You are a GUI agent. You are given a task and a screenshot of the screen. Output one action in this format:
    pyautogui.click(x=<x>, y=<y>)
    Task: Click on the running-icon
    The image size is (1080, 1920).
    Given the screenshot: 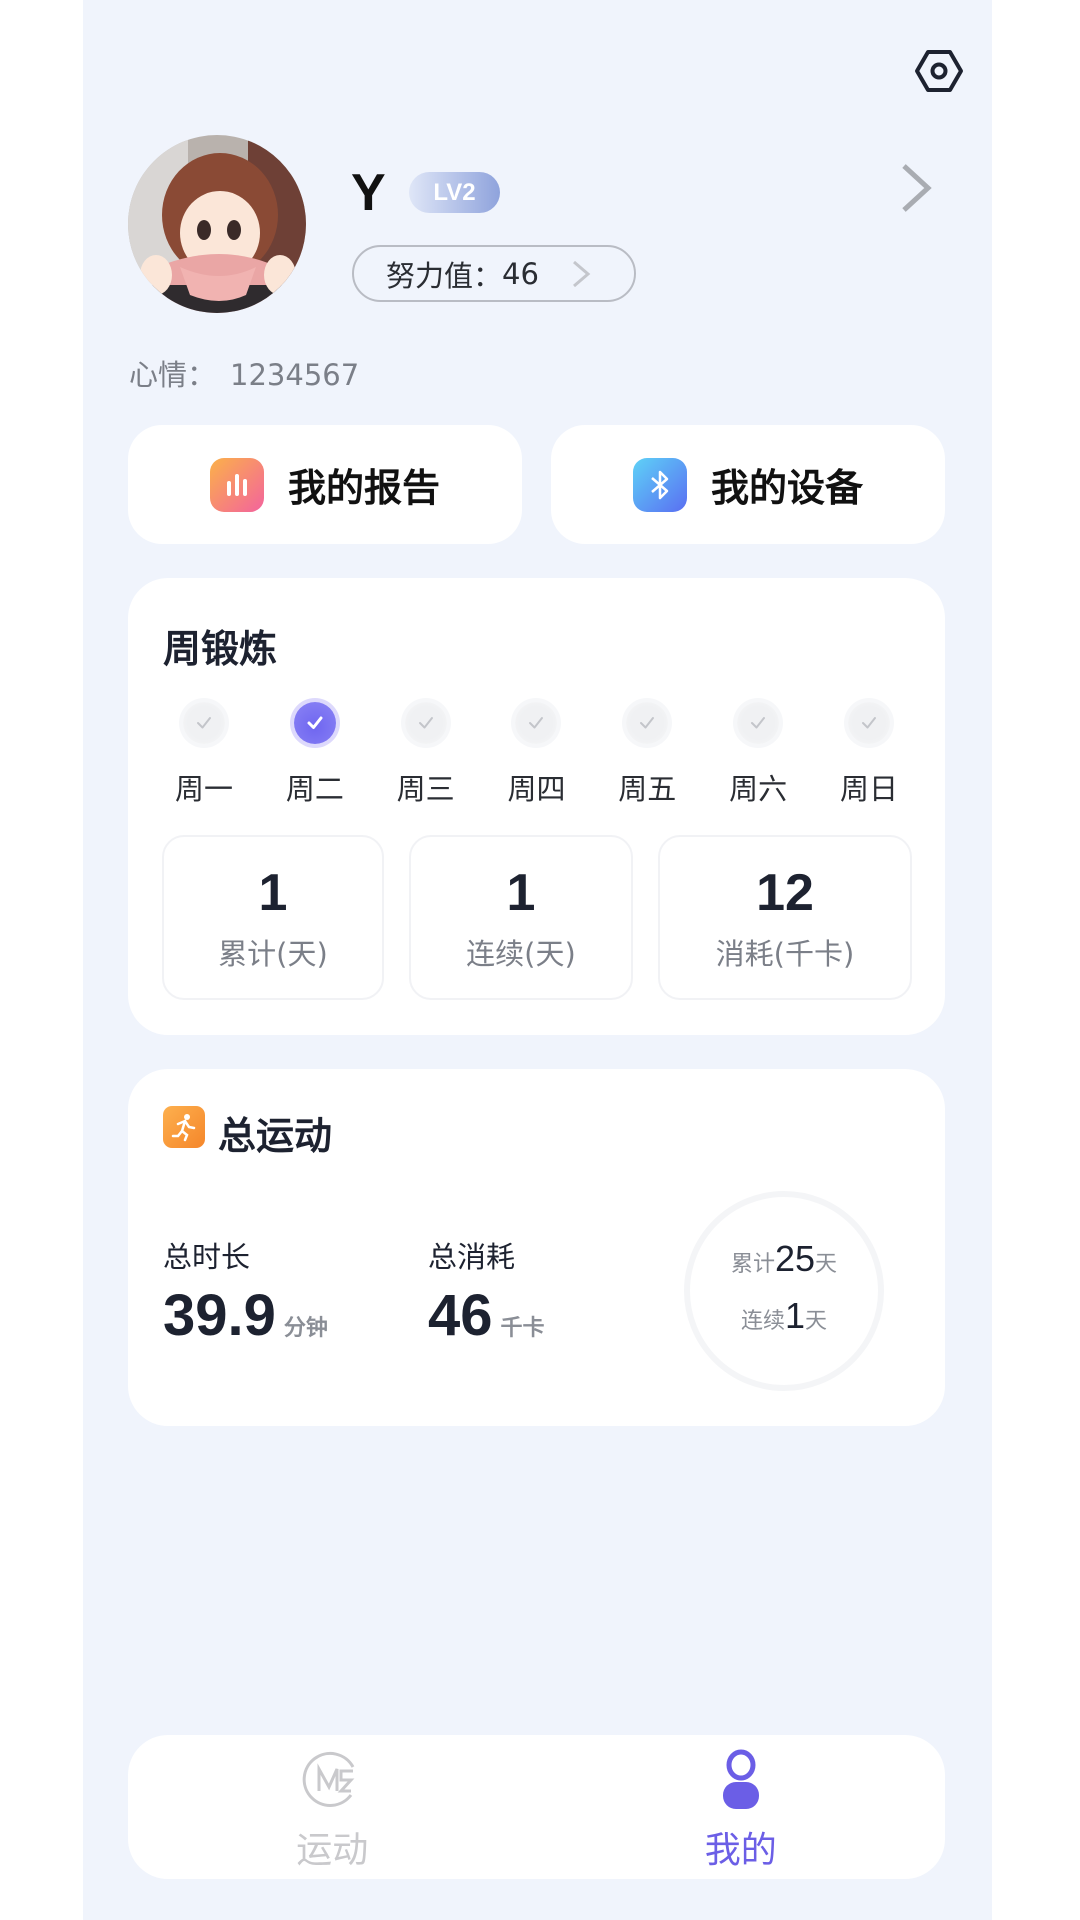 What is the action you would take?
    pyautogui.click(x=184, y=1127)
    